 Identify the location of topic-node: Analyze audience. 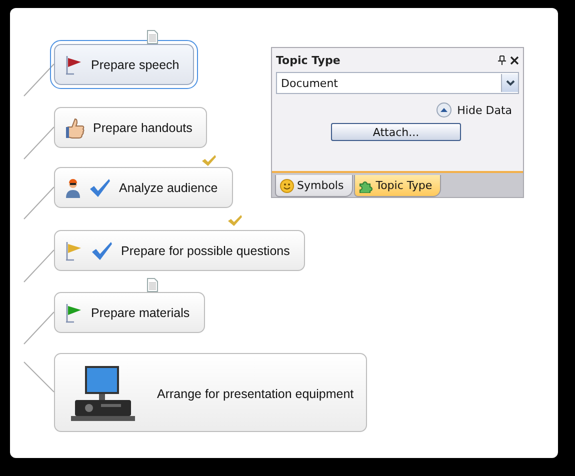
(143, 187).